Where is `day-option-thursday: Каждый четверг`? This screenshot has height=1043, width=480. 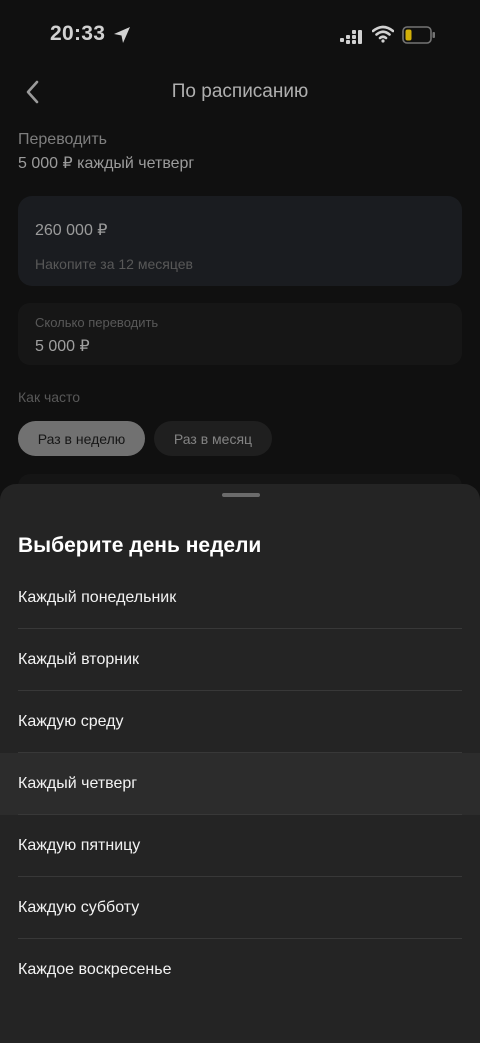
day-option-thursday: Каждый четверг is located at coordinates (240, 784).